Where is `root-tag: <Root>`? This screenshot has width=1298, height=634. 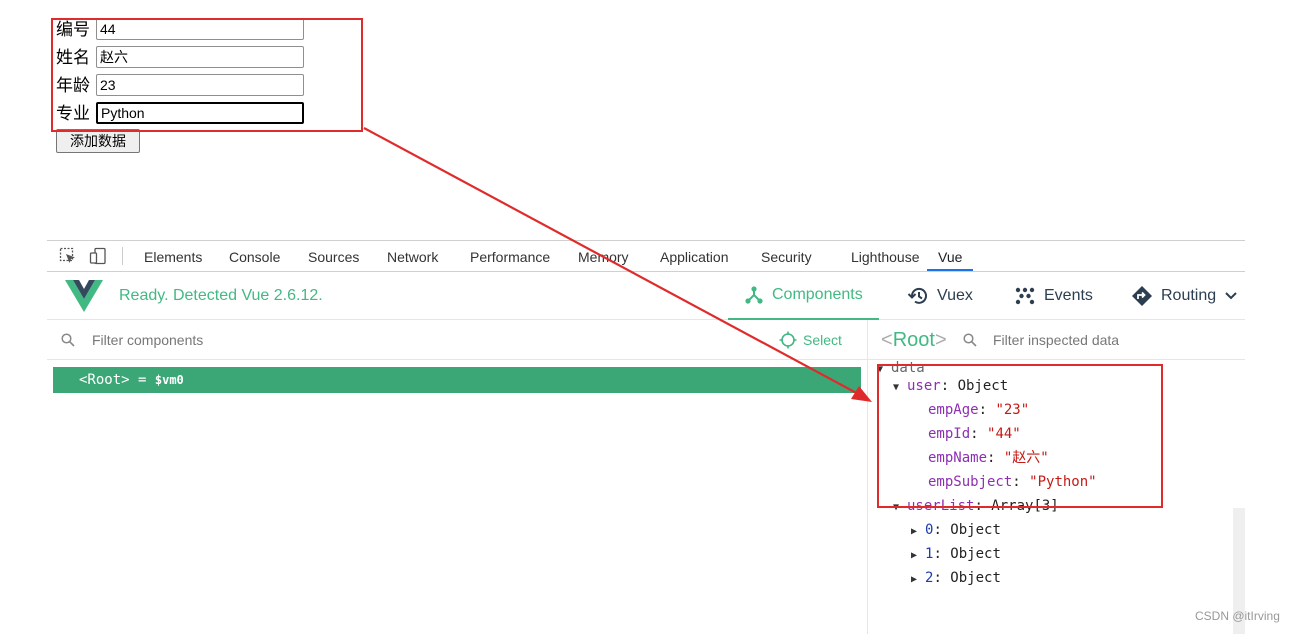 root-tag: <Root> is located at coordinates (104, 380).